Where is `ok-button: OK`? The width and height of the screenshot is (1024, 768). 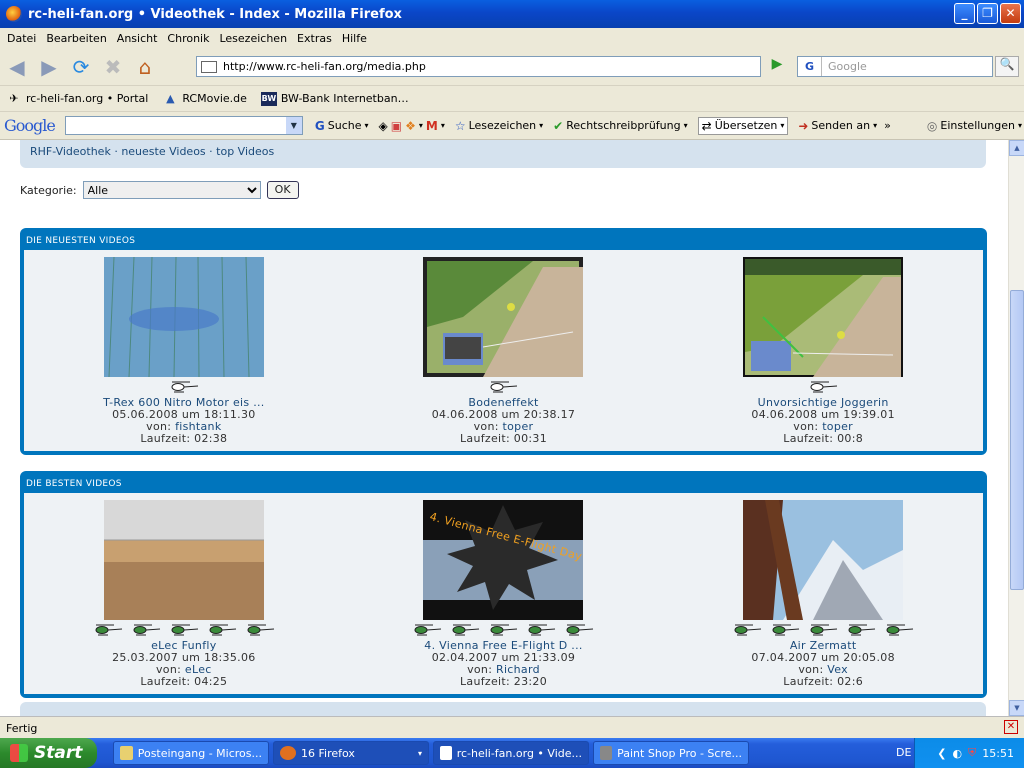 ok-button: OK is located at coordinates (282, 190).